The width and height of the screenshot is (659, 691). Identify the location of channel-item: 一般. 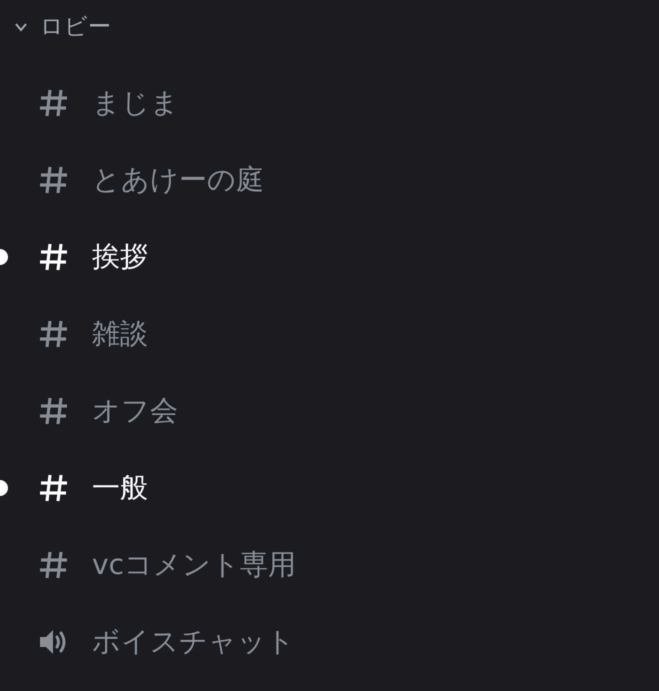
(93, 487).